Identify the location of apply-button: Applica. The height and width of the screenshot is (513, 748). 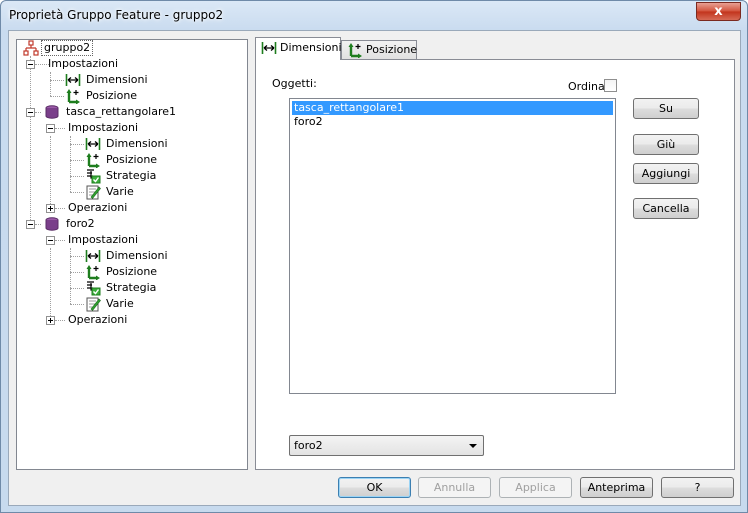
(535, 487).